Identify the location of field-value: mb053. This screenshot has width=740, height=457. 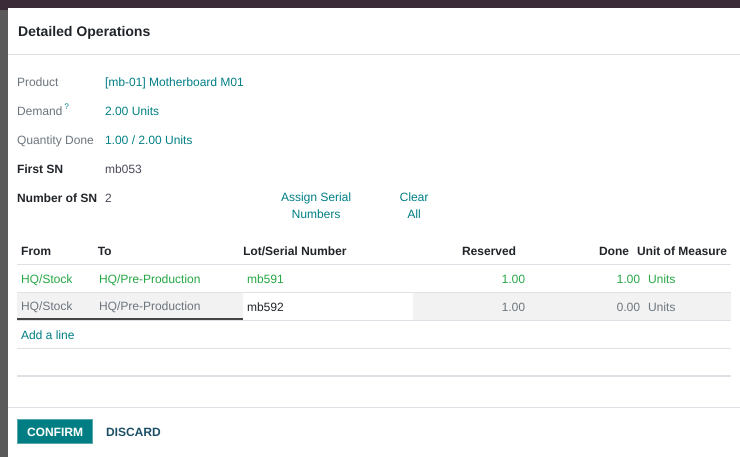
(123, 169).